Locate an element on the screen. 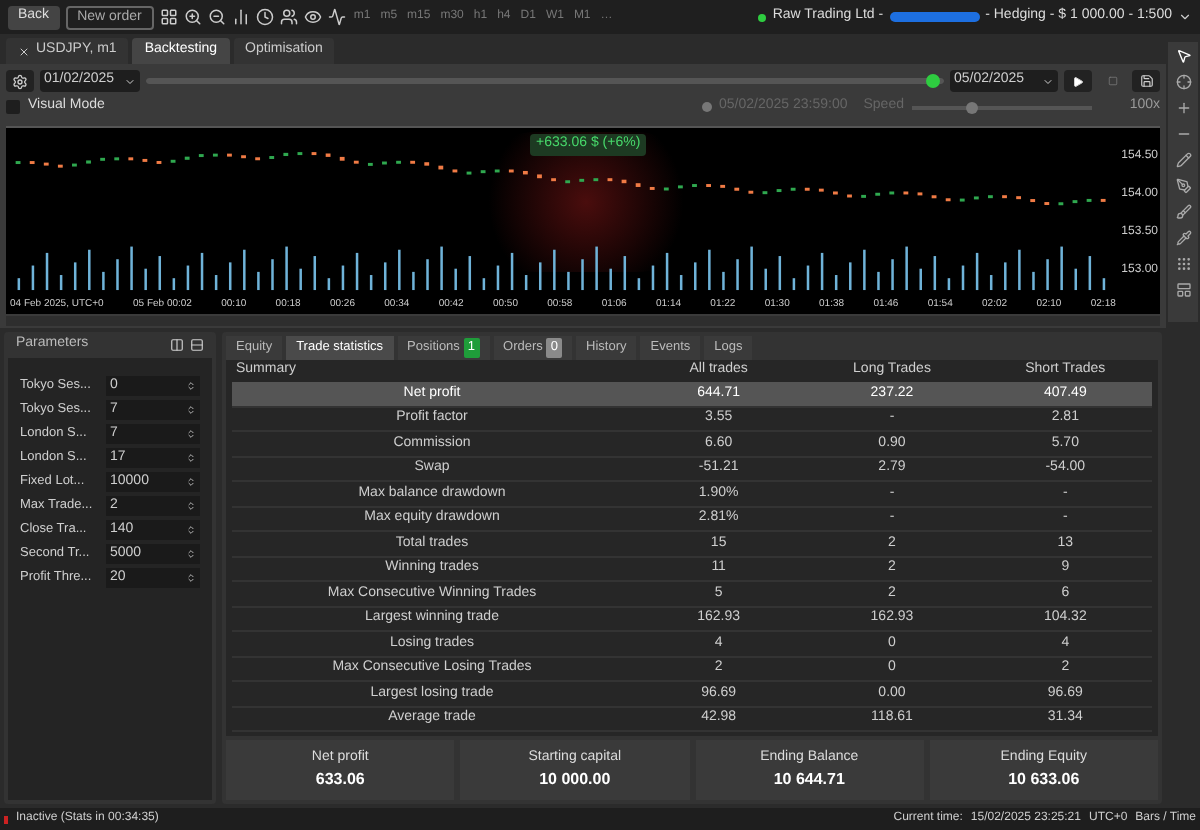 This screenshot has width=1200, height=830. settings-icon is located at coordinates (20, 81).